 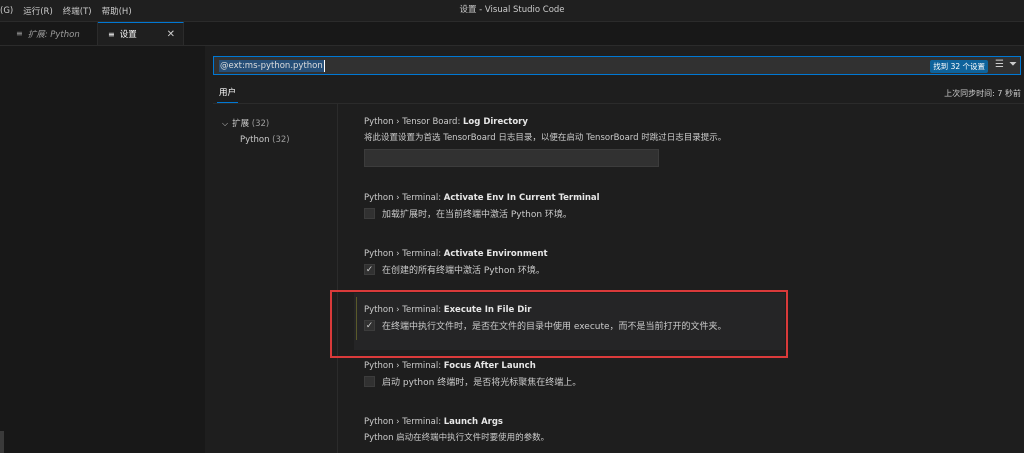 I want to click on settings-search-input: @ext:ms-python.python 找到 32 个设置 ☰ ⏷, so click(x=617, y=65).